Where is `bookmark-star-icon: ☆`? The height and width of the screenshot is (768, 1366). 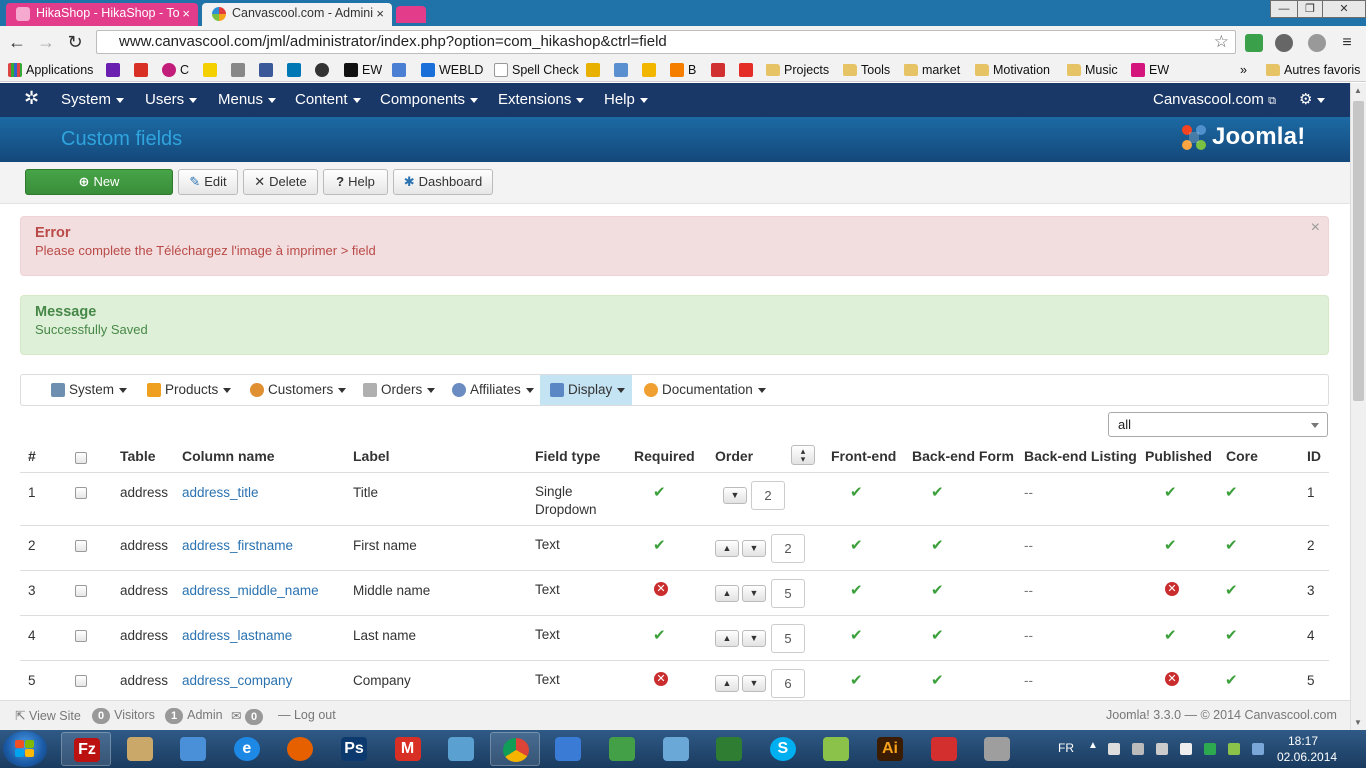 bookmark-star-icon: ☆ is located at coordinates (1221, 42).